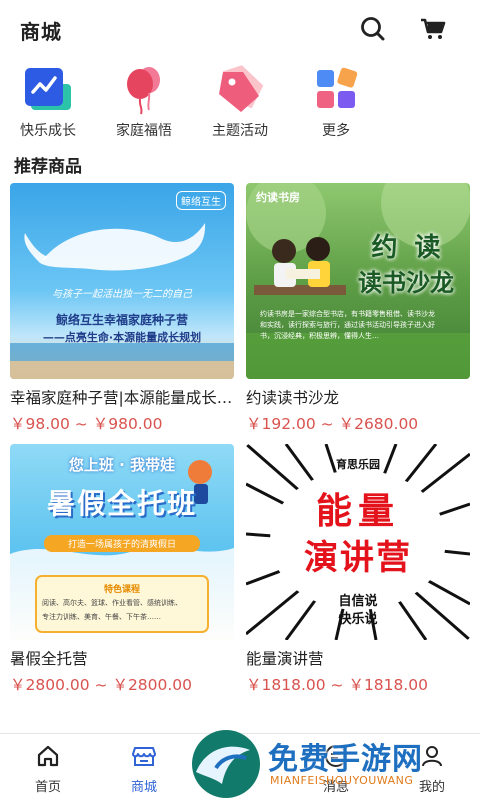 The width and height of the screenshot is (480, 801). I want to click on store-icon, so click(144, 756).